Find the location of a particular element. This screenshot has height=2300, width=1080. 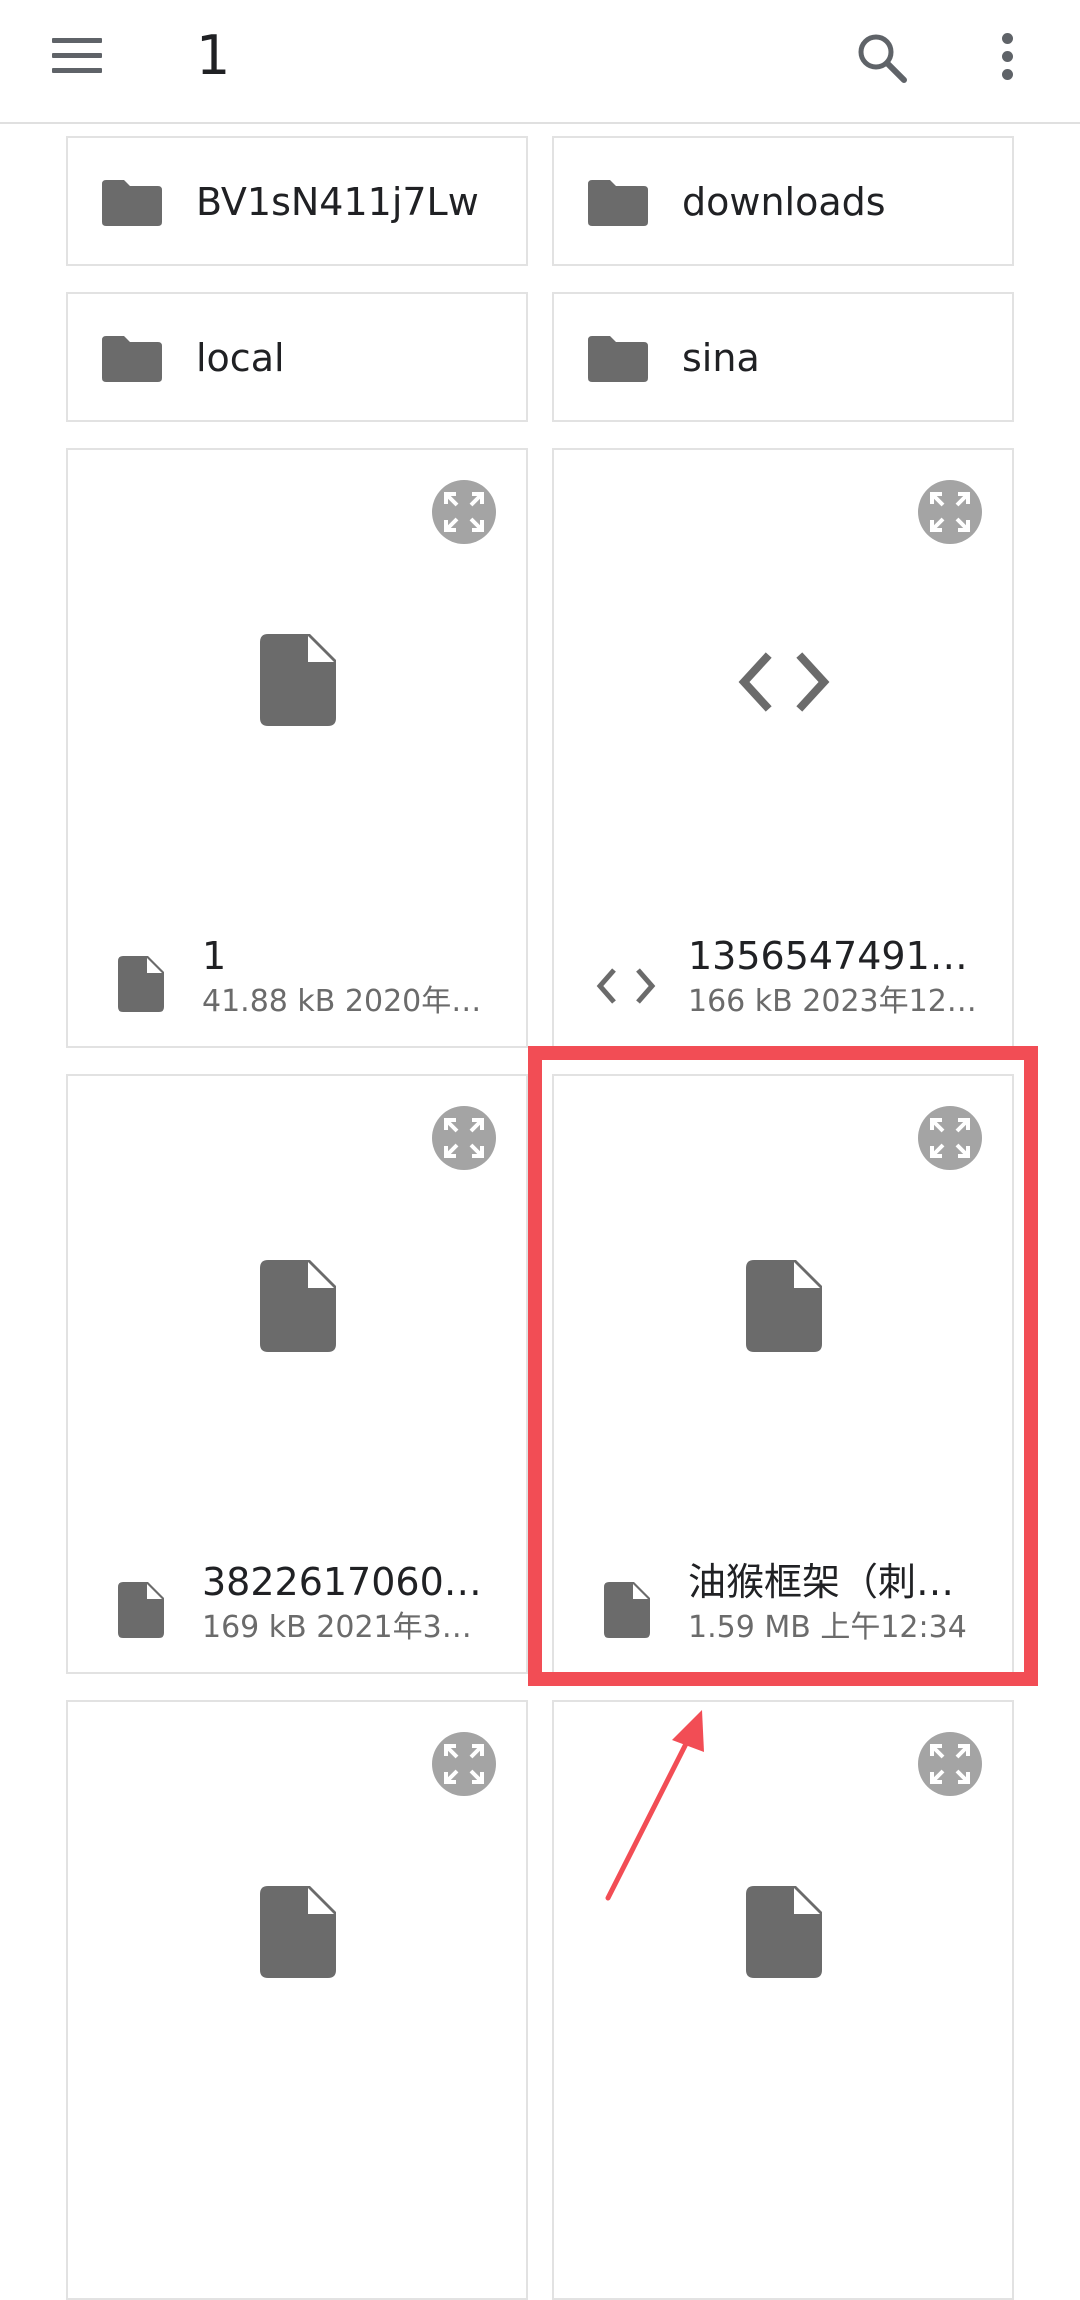

file-meta: 1.59 MB 上午12:34 is located at coordinates (827, 1627).